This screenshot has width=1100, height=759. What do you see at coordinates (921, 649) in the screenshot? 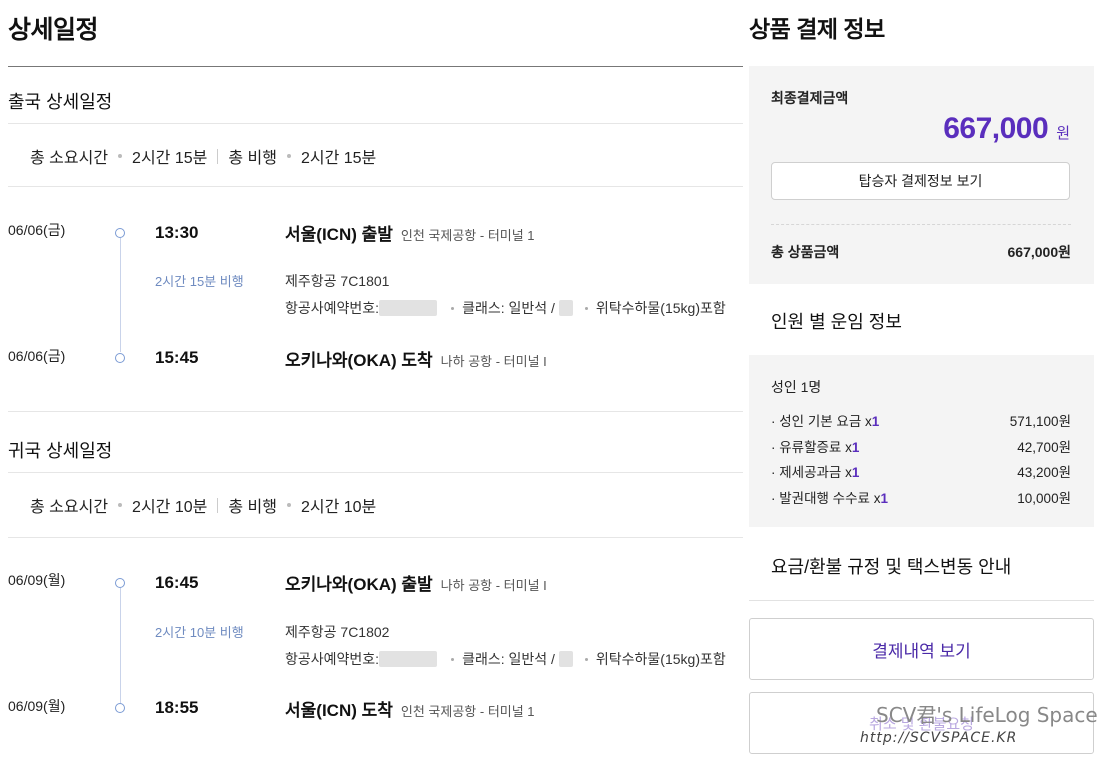
I see `payment-history-button: 결제내역 보기` at bounding box center [921, 649].